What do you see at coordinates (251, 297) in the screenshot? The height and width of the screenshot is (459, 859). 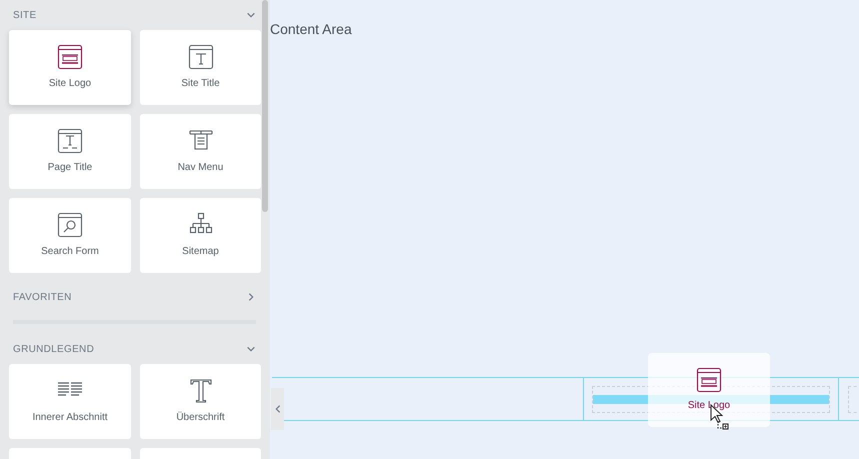 I see `chevron-right-icon` at bounding box center [251, 297].